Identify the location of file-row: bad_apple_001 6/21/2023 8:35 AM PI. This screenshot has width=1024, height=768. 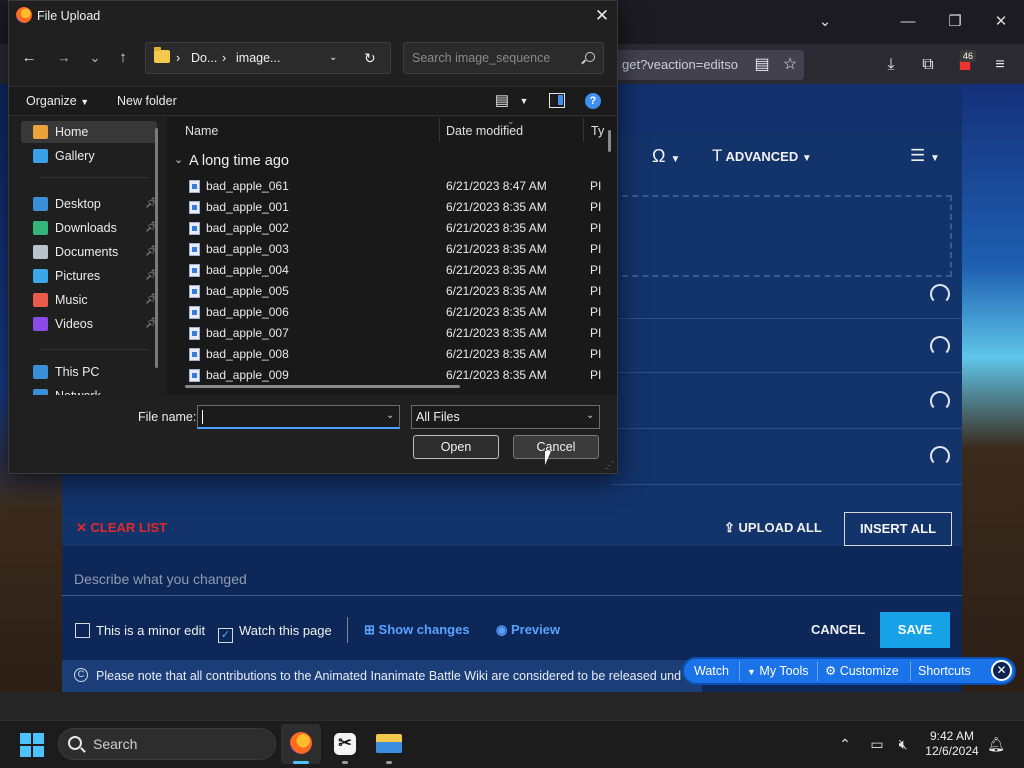
(395, 207).